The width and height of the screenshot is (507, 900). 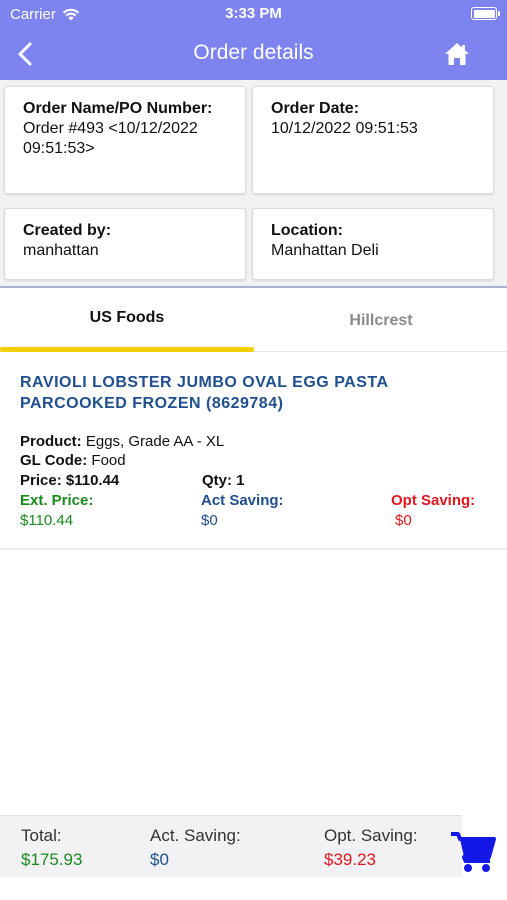 What do you see at coordinates (240, 480) in the screenshot?
I see `qty-value: 1` at bounding box center [240, 480].